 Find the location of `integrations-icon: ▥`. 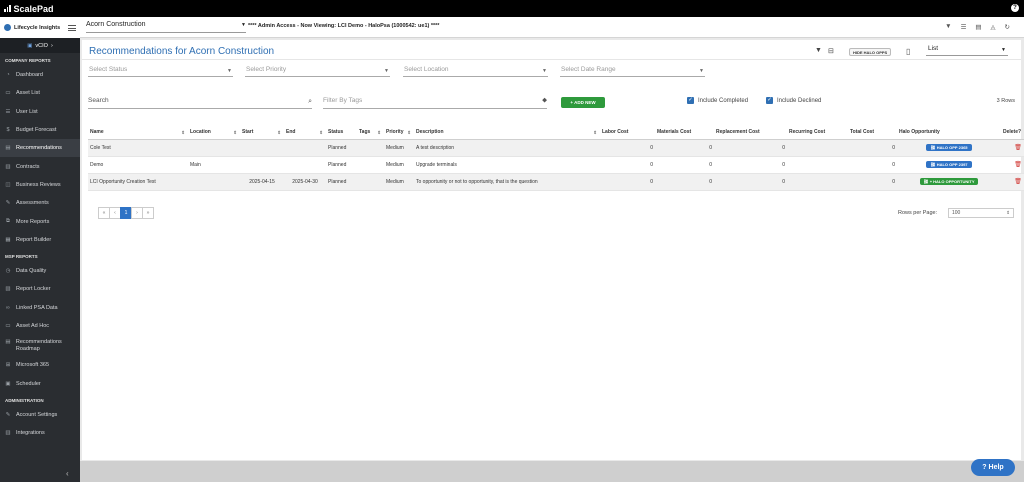

integrations-icon: ▥ is located at coordinates (8, 433).